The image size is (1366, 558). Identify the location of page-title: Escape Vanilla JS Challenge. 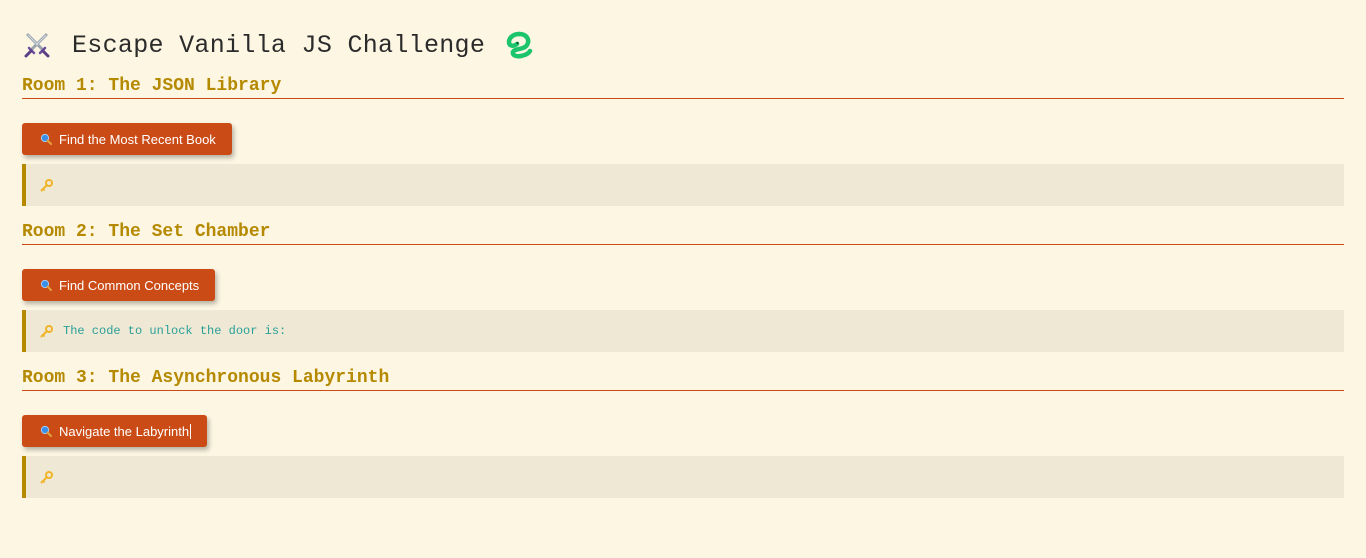
(279, 45).